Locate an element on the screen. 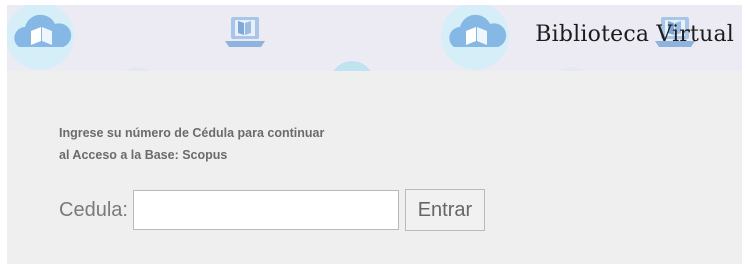  cedula-input is located at coordinates (265, 210).